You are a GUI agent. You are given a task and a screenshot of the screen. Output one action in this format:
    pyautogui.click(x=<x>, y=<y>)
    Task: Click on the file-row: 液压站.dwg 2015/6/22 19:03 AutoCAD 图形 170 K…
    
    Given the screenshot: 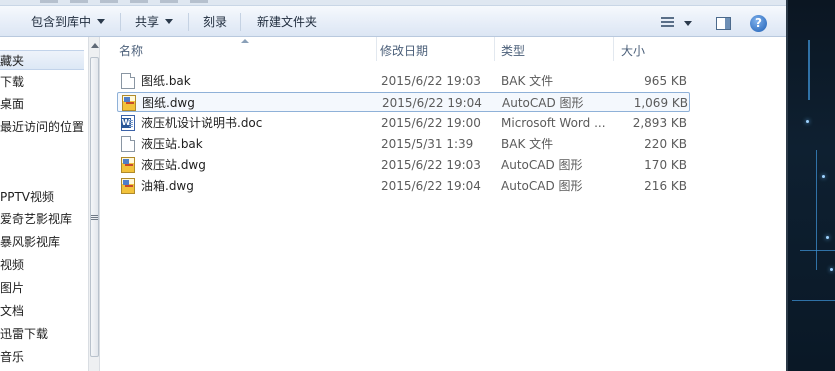 What is the action you would take?
    pyautogui.click(x=403, y=165)
    